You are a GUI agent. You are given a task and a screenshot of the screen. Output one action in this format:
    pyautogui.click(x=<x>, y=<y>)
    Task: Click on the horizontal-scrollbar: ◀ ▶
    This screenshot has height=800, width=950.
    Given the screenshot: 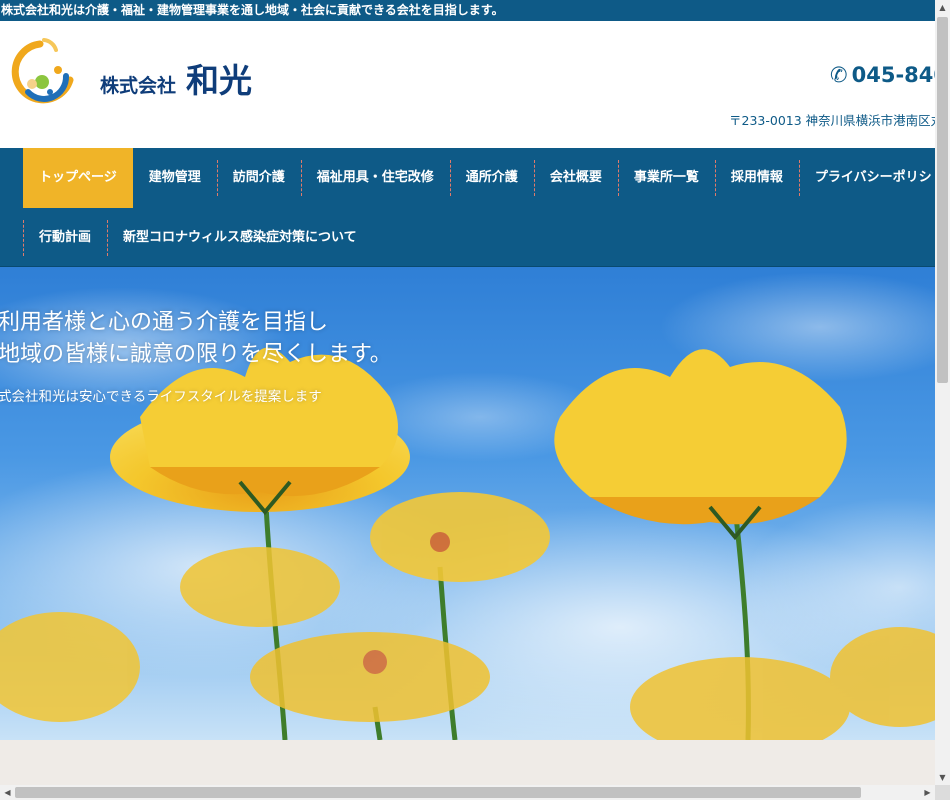 What is the action you would take?
    pyautogui.click(x=467, y=792)
    